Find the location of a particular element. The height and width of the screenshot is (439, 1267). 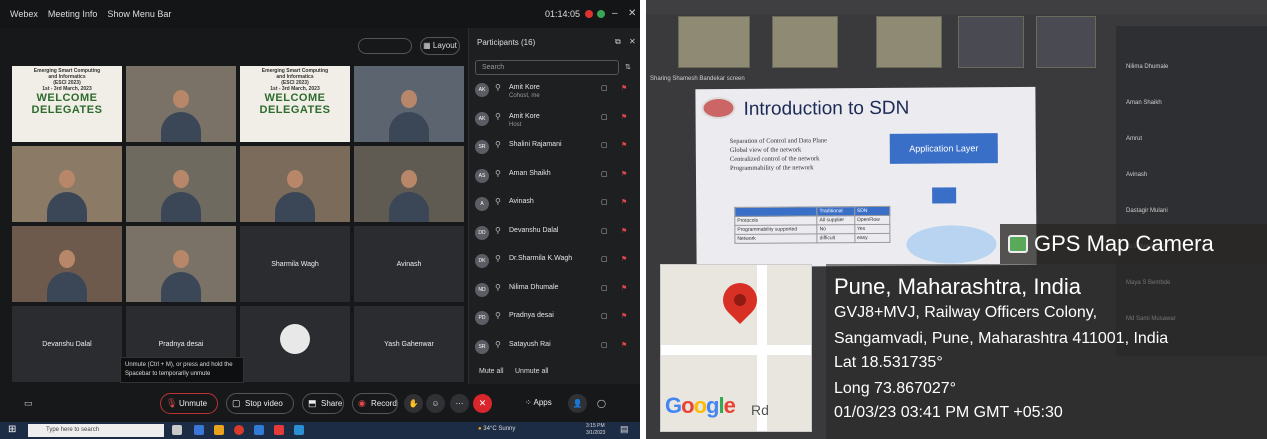

clock-date: 3/1/2023 is located at coordinates (596, 433).